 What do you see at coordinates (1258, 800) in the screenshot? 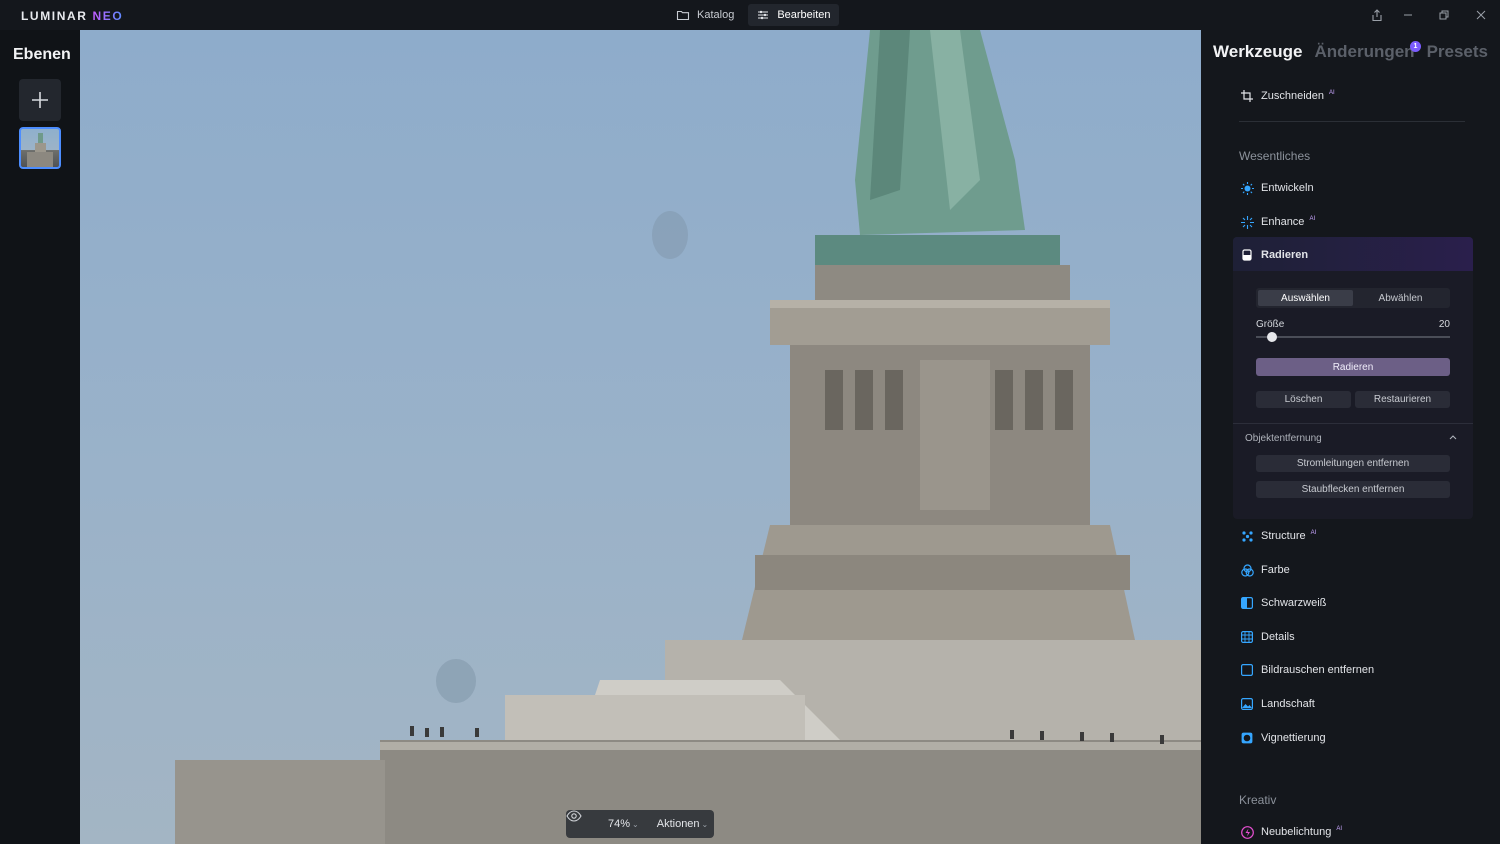
I see `section-kreativ: Kreativ` at bounding box center [1258, 800].